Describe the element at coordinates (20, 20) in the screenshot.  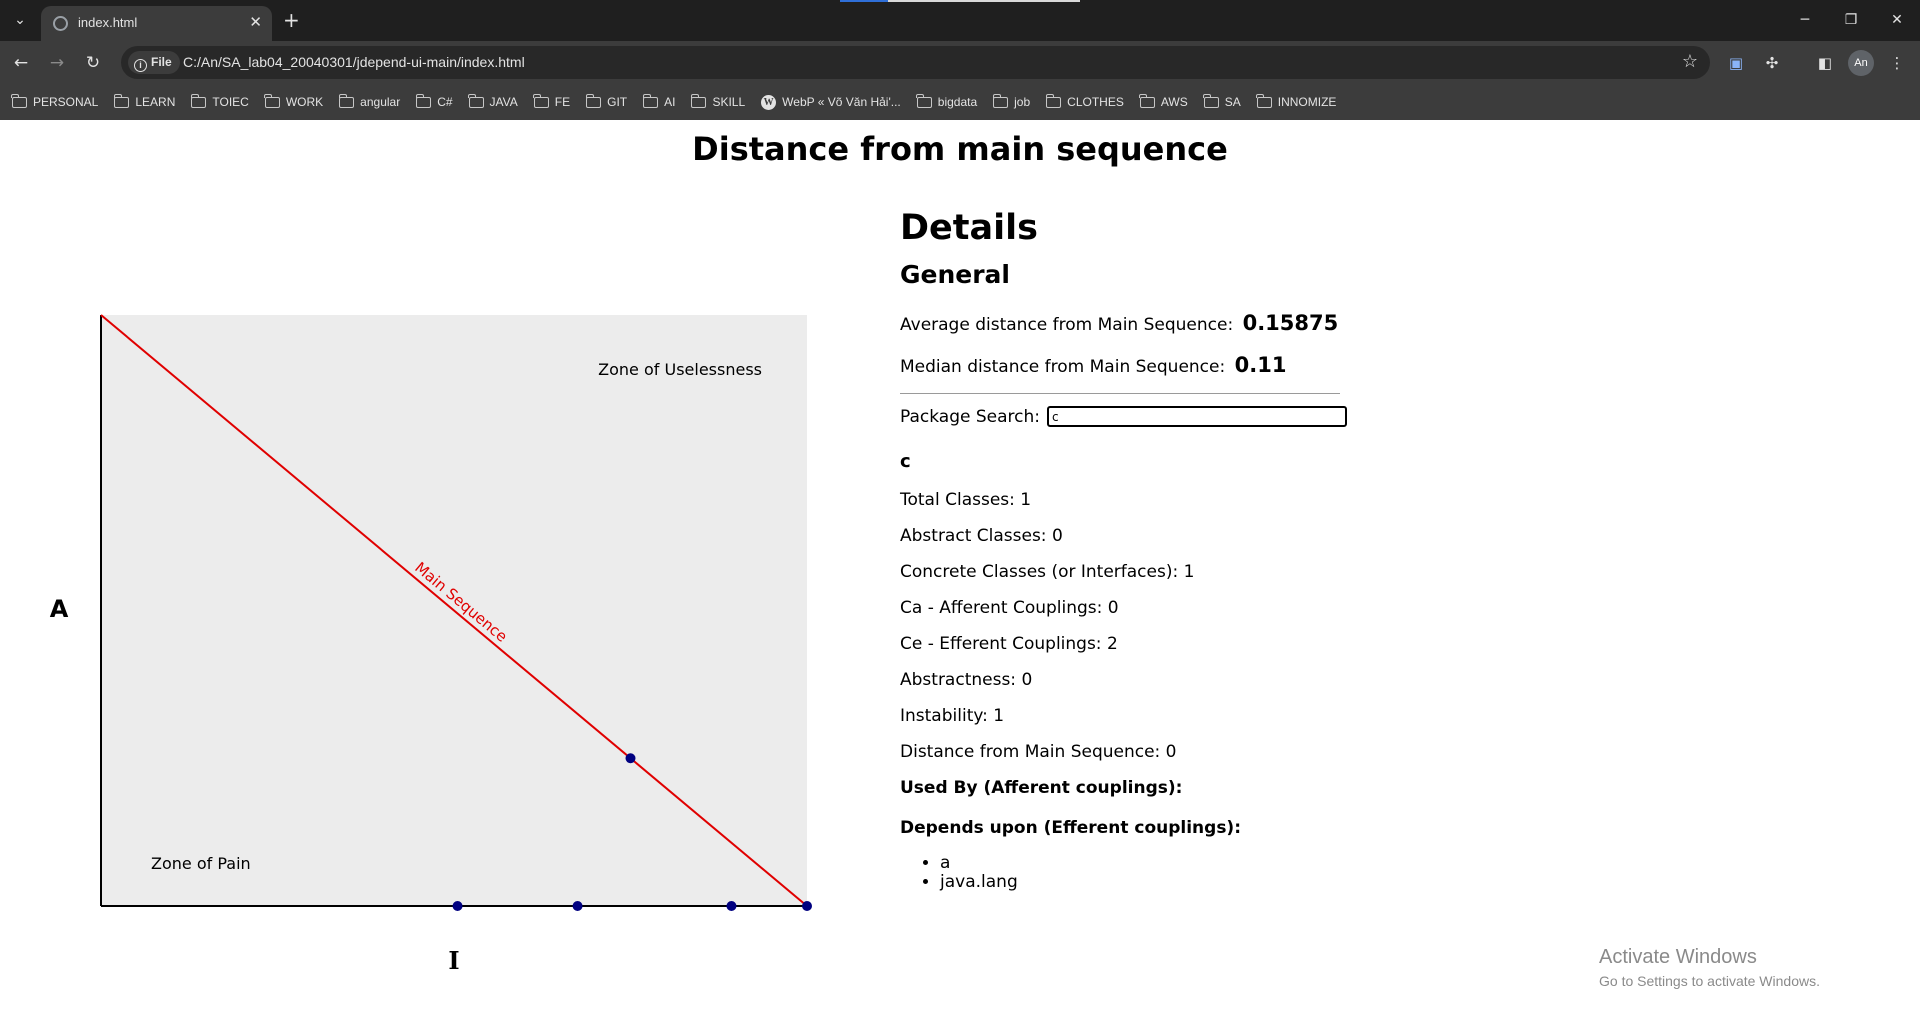
I see `tab-search-chevron-icon: ⌄` at that location.